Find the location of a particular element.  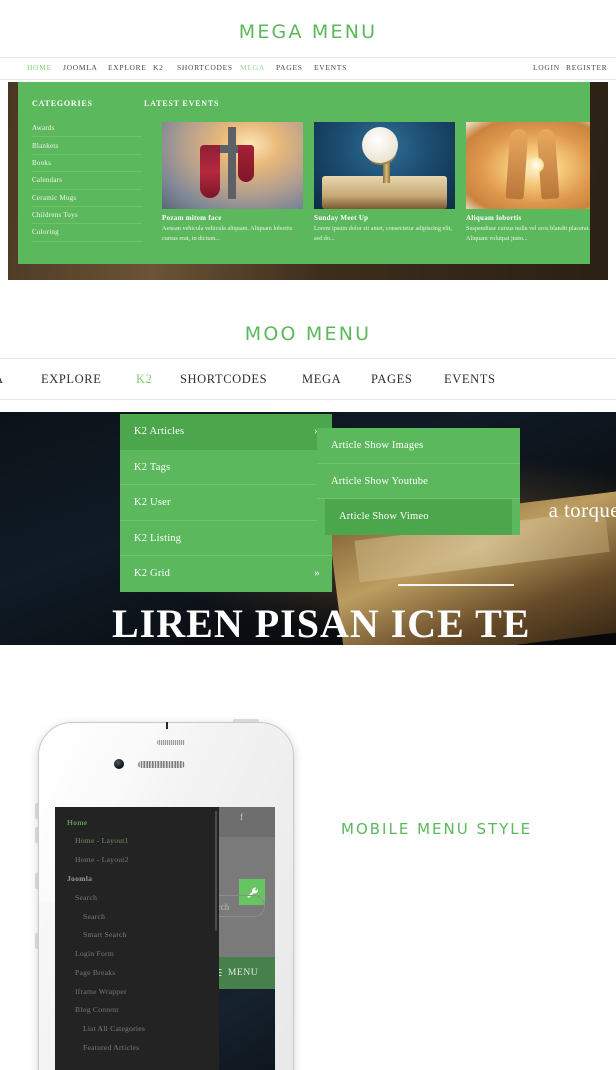

banner-divider is located at coordinates (456, 585).